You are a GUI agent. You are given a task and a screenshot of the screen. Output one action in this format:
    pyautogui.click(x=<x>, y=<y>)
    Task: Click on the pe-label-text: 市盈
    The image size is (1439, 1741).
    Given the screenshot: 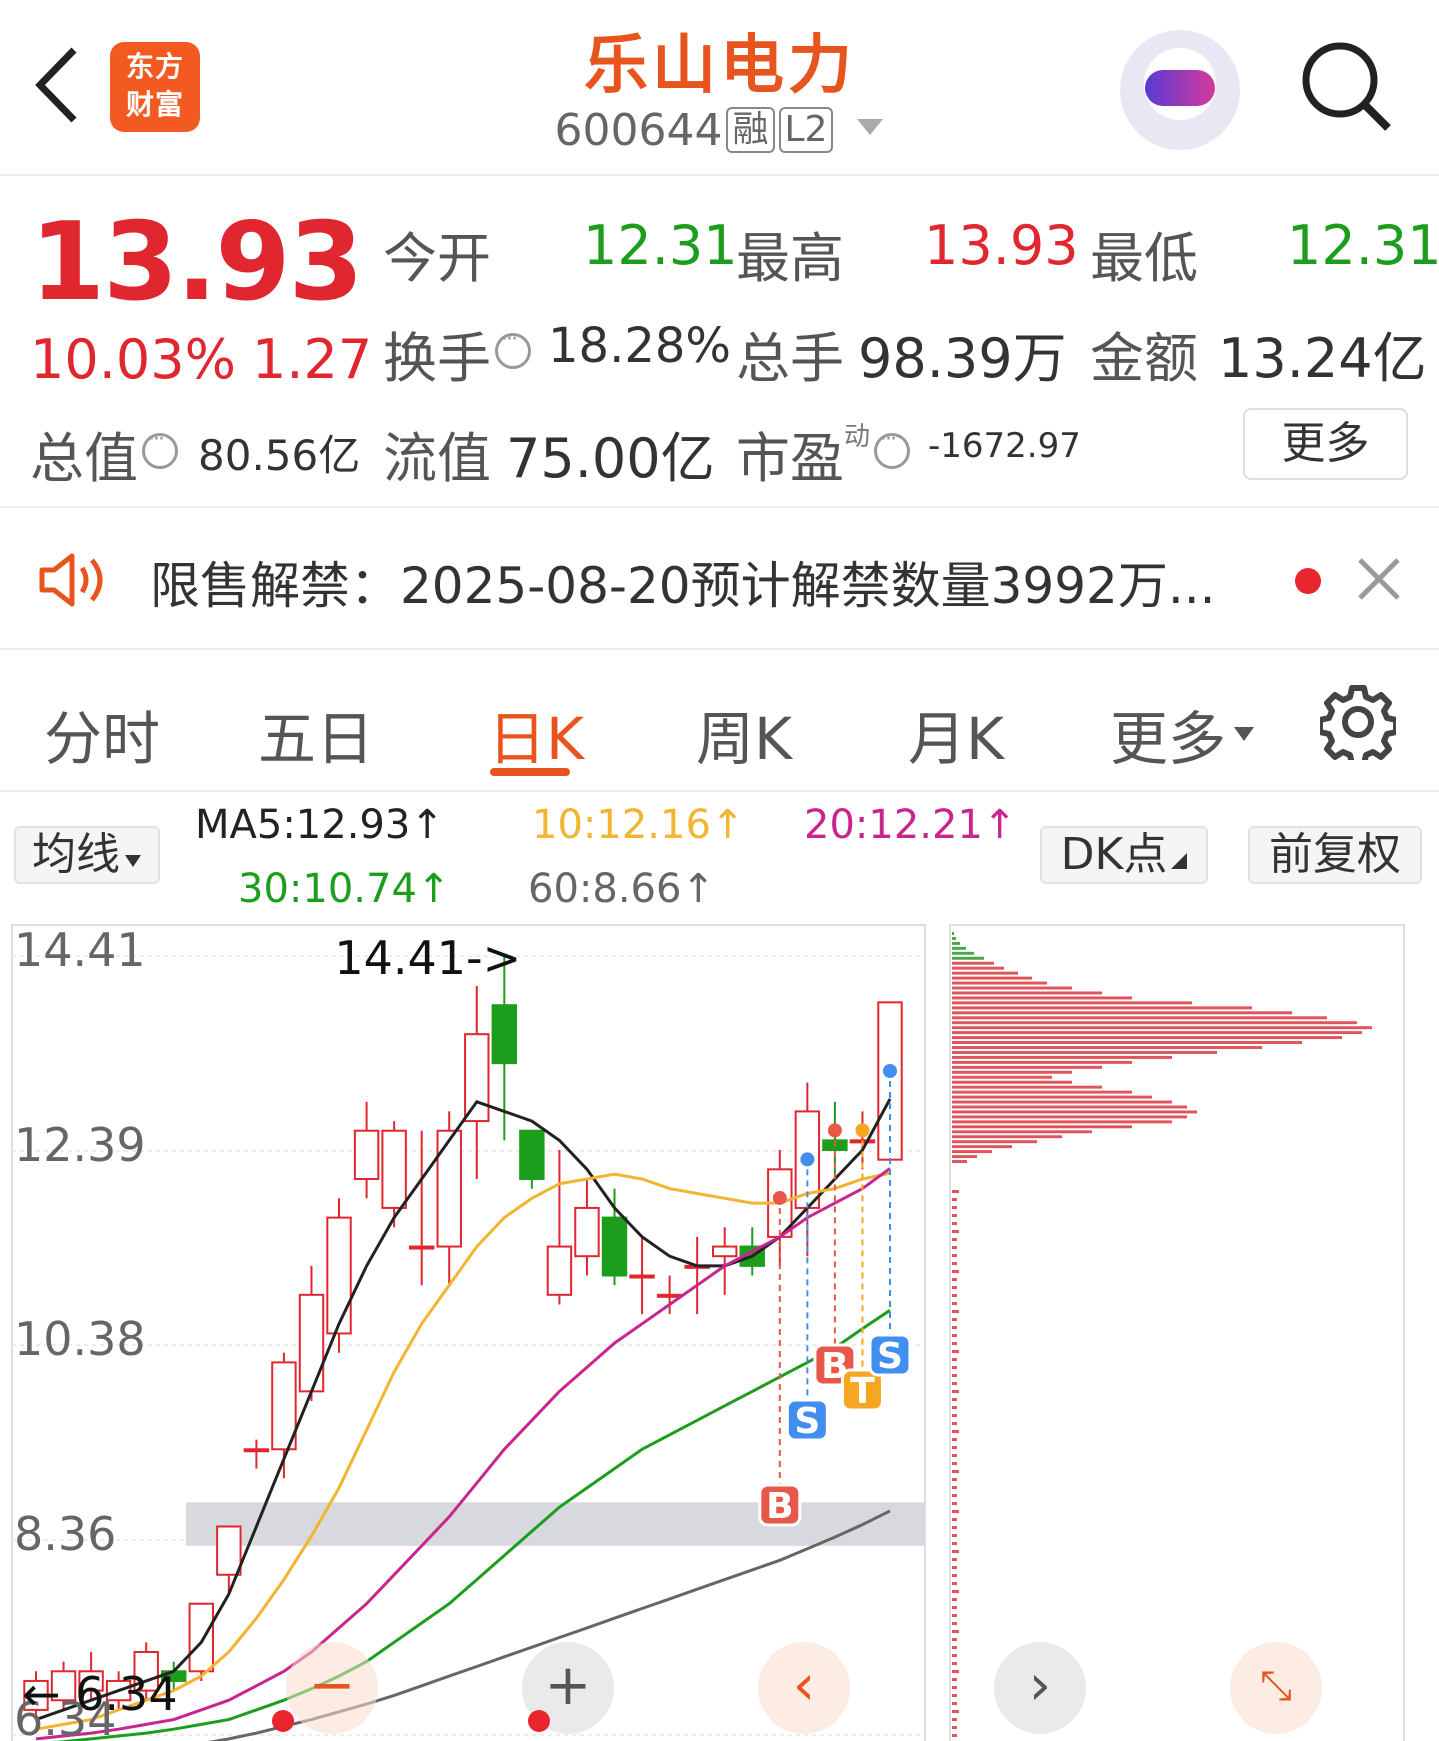 What is the action you would take?
    pyautogui.click(x=790, y=458)
    